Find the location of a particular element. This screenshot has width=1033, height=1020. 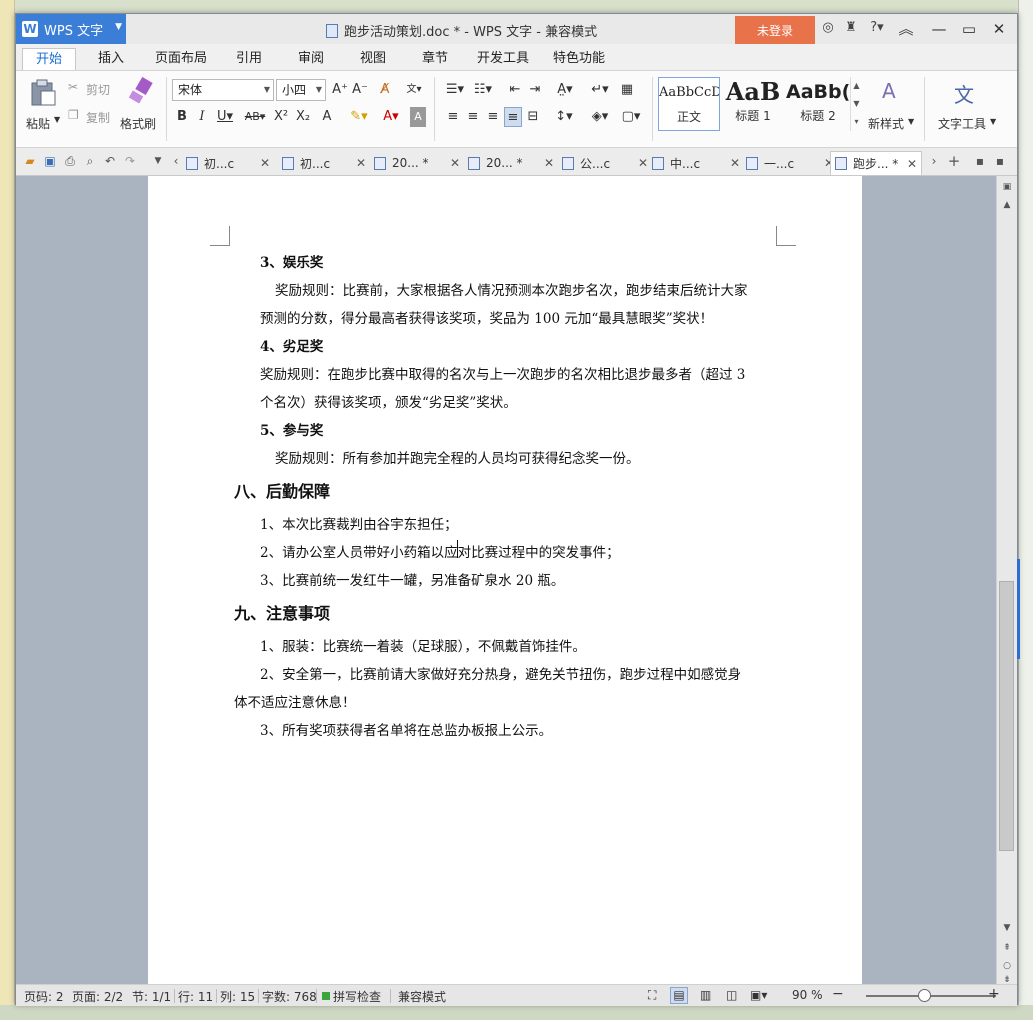

tab-view: 视图 is located at coordinates (373, 59).